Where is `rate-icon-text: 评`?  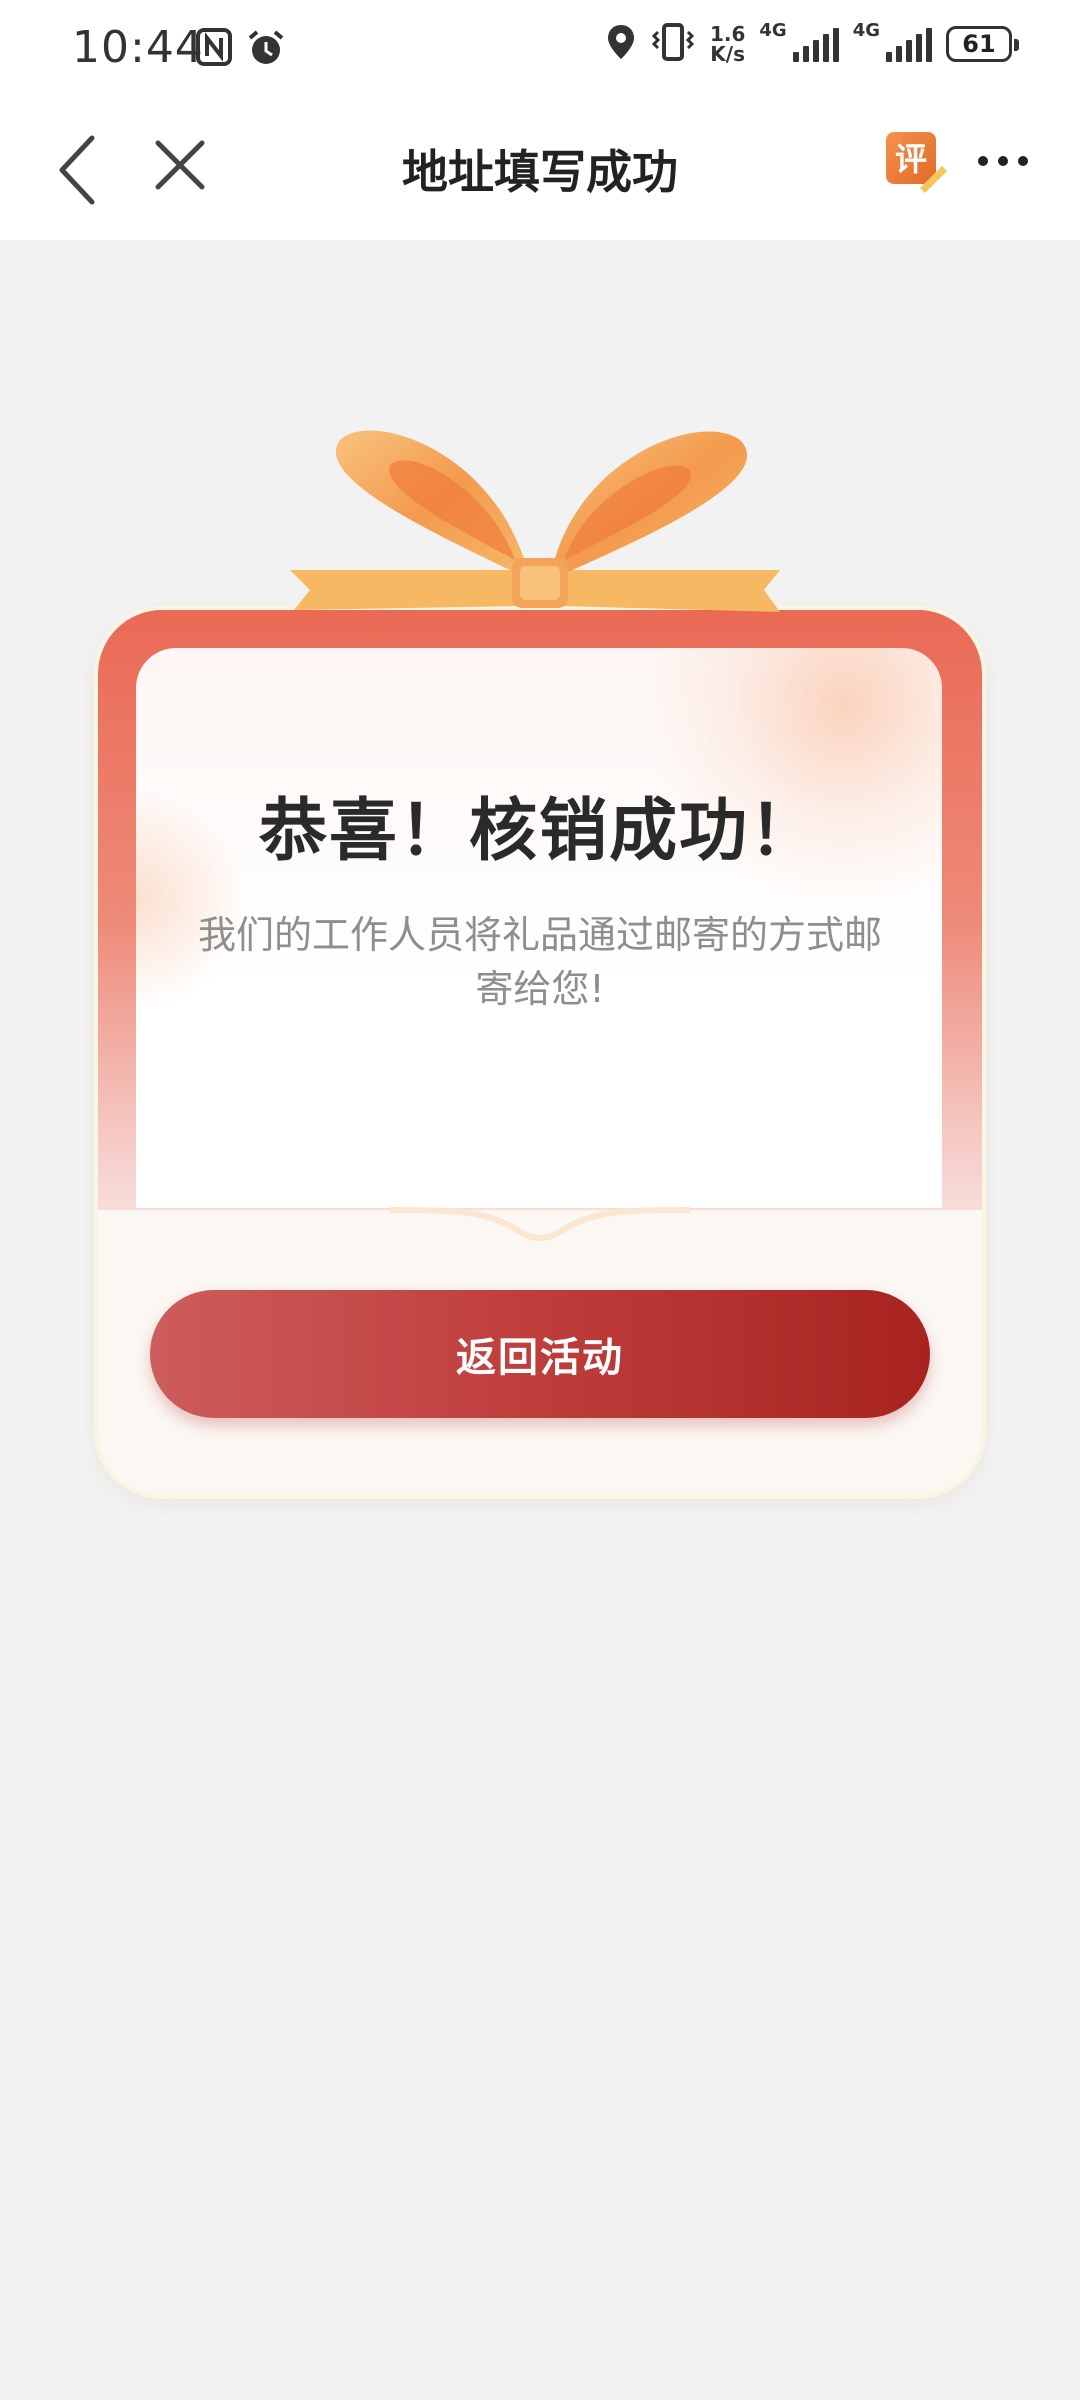 rate-icon-text: 评 is located at coordinates (911, 159).